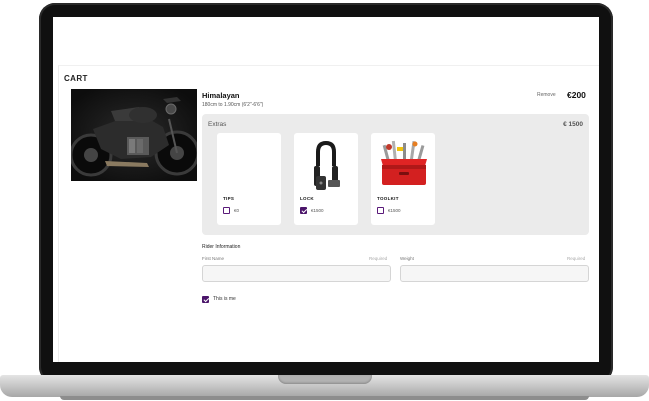  I want to click on first-name-label: First Name, so click(213, 258).